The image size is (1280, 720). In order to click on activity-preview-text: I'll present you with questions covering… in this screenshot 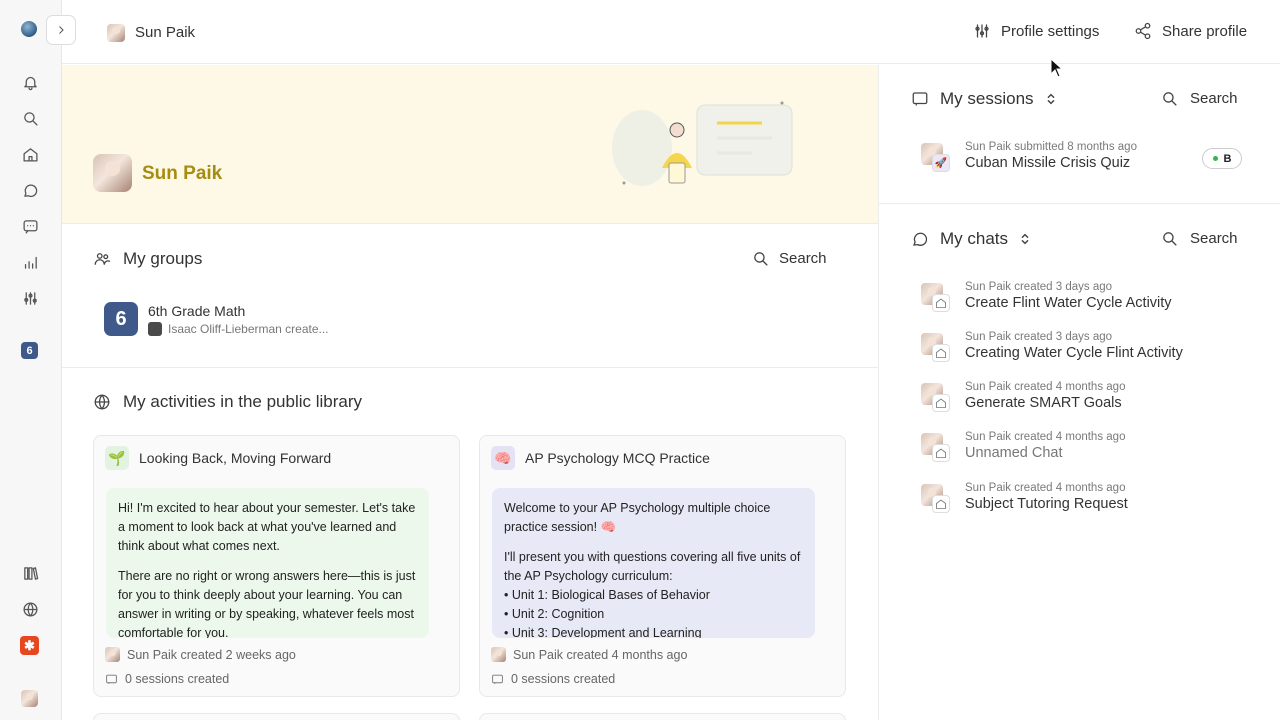, I will do `click(652, 594)`.